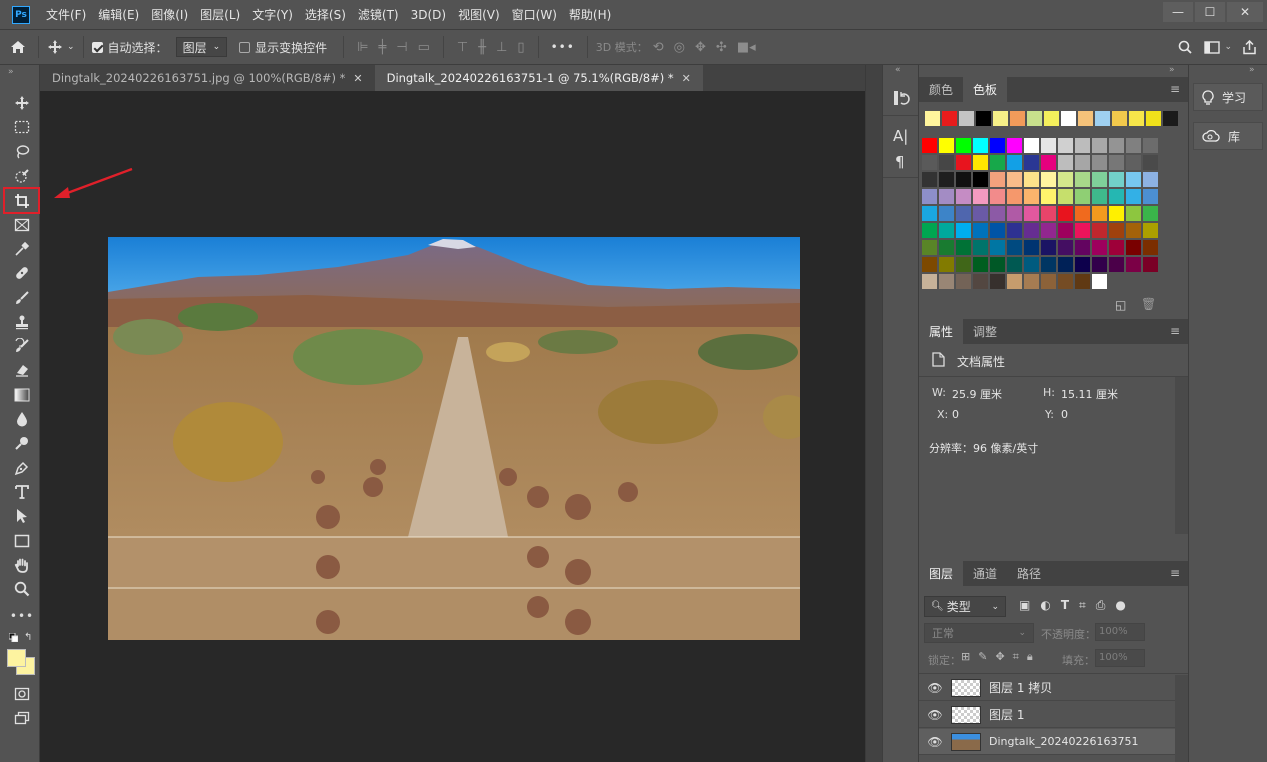 The height and width of the screenshot is (762, 1267). I want to click on brush-tool-icon, so click(22, 298).